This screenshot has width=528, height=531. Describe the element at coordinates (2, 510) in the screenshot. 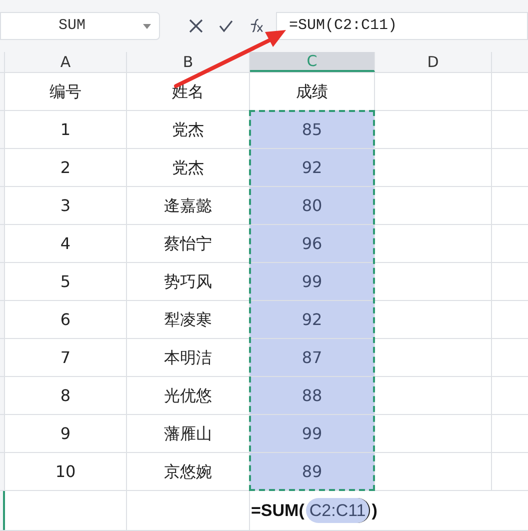

I see `row-header` at that location.